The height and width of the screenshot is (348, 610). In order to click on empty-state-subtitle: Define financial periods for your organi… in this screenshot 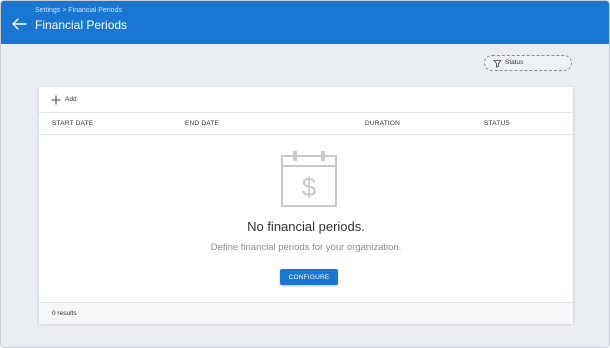, I will do `click(306, 247)`.